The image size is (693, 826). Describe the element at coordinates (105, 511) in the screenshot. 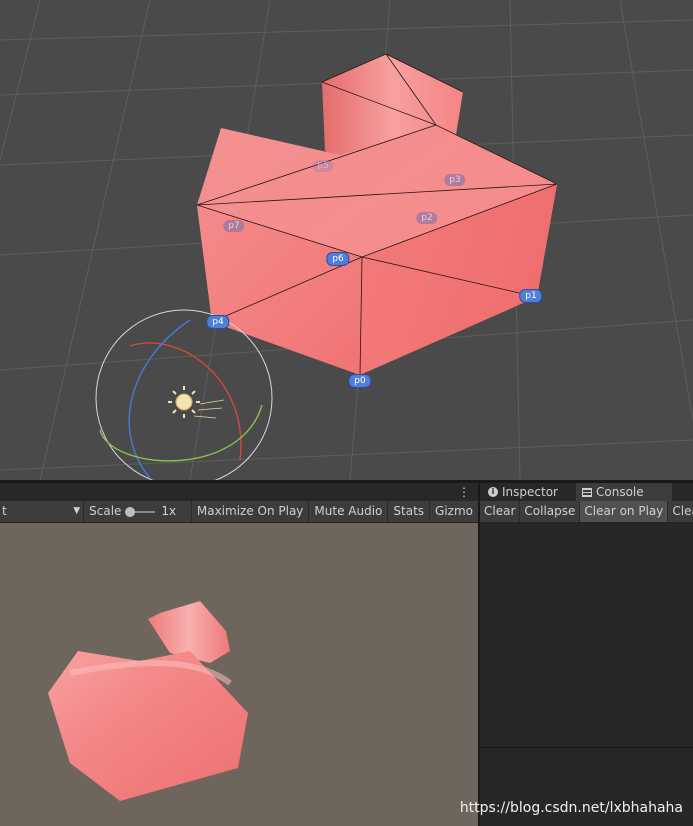

I see `scale-label: Scale` at that location.